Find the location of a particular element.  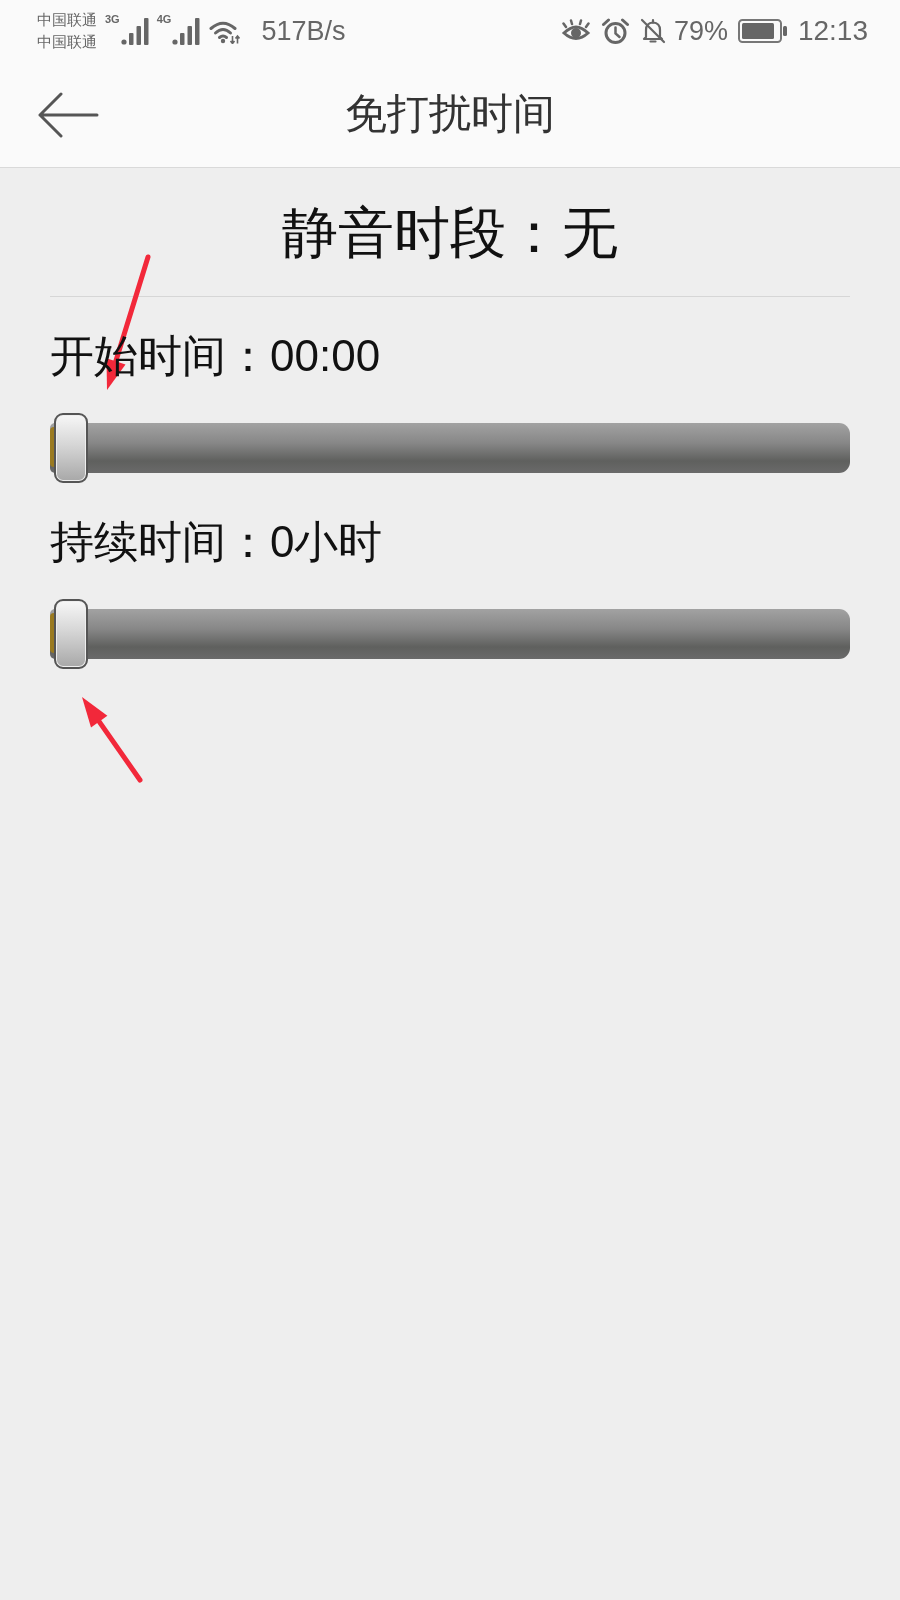

page-title: 免打扰时间 is located at coordinates (450, 114).